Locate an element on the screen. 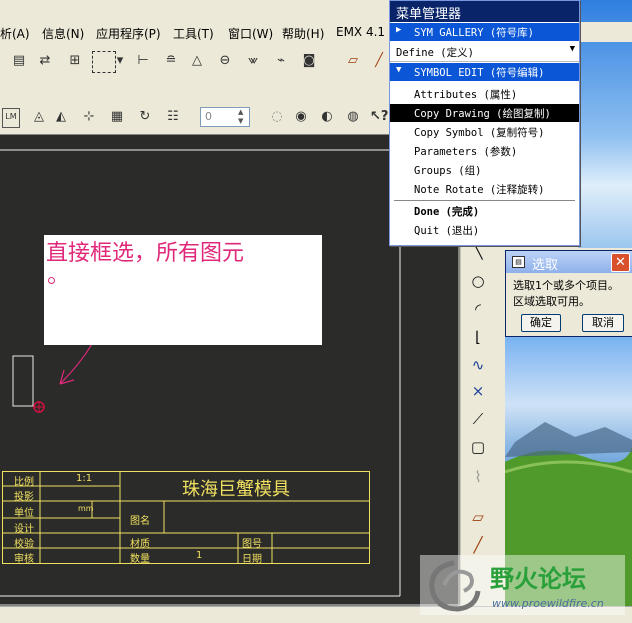 Image resolution: width=632 pixels, height=623 pixels. menu-window: 窗口(W) is located at coordinates (250, 33).